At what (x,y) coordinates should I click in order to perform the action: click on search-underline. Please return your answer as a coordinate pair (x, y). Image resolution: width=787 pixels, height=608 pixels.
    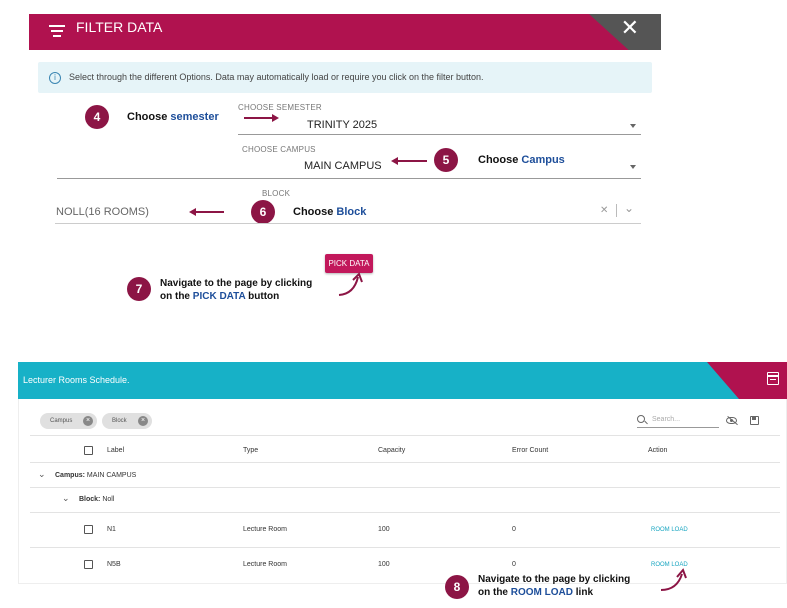
    Looking at the image, I should click on (678, 427).